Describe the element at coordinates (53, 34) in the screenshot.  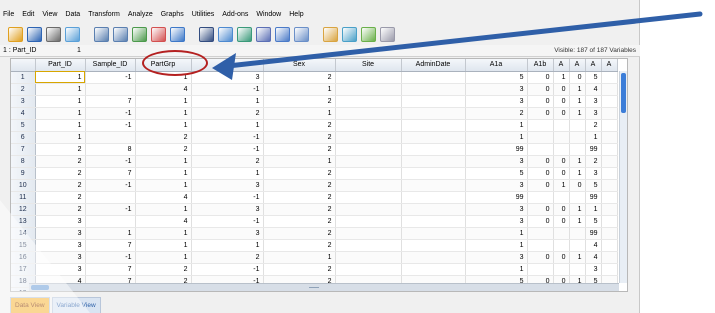
I see `print-icon` at that location.